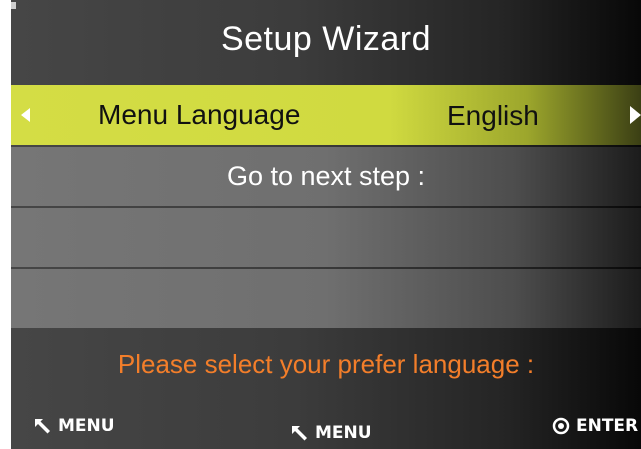 The width and height of the screenshot is (641, 449). I want to click on next-step-row: Go to next step :, so click(326, 176).